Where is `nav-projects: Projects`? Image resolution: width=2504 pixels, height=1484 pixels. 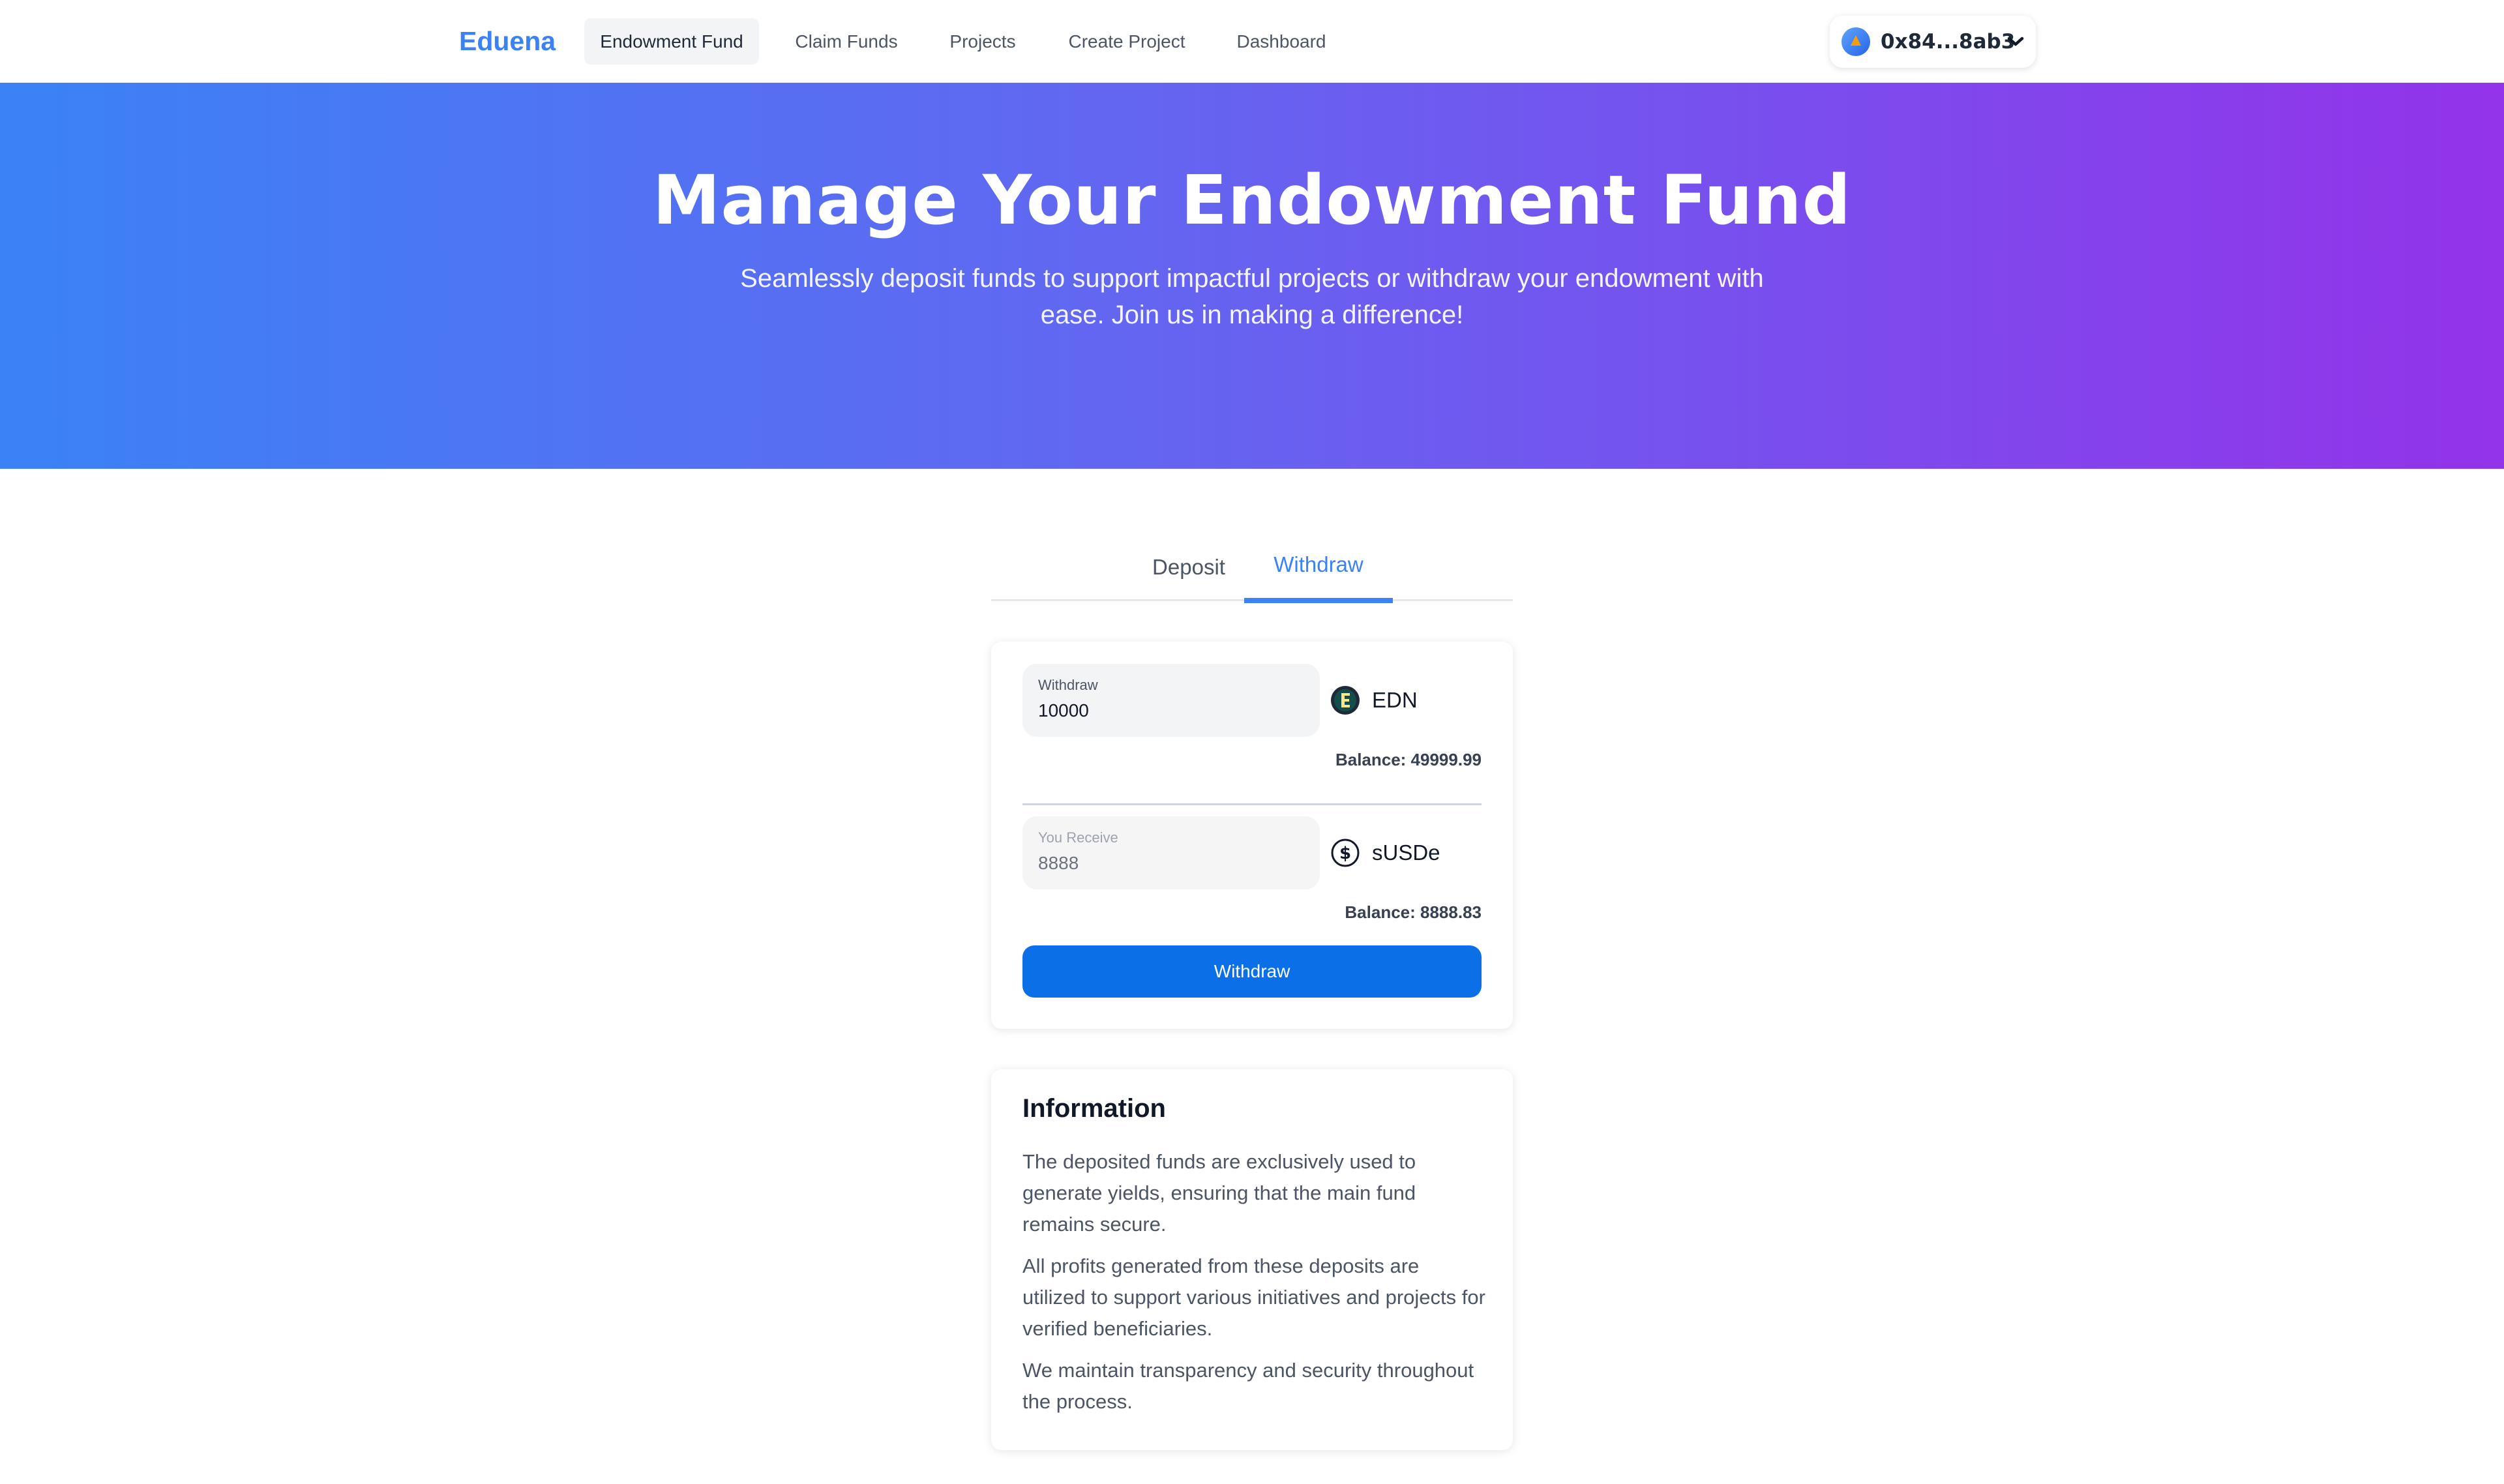
nav-projects: Projects is located at coordinates (983, 41).